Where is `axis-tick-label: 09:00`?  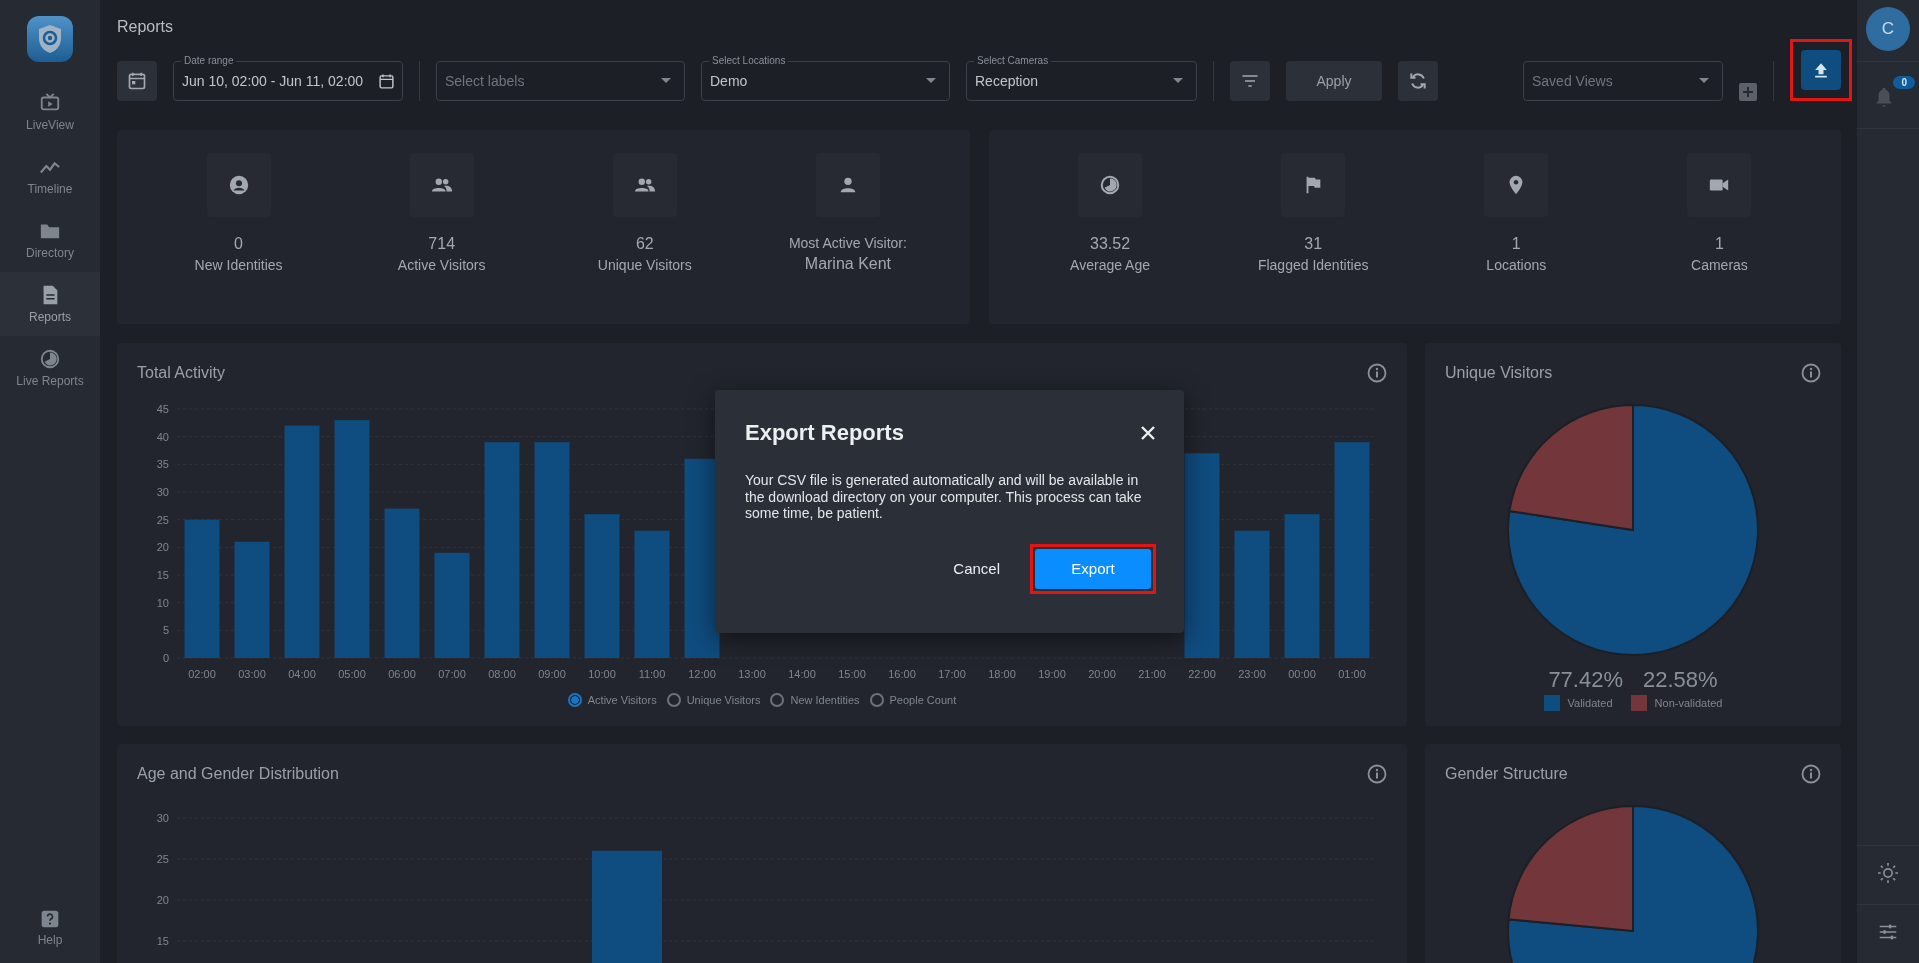
axis-tick-label: 09:00 is located at coordinates (552, 674).